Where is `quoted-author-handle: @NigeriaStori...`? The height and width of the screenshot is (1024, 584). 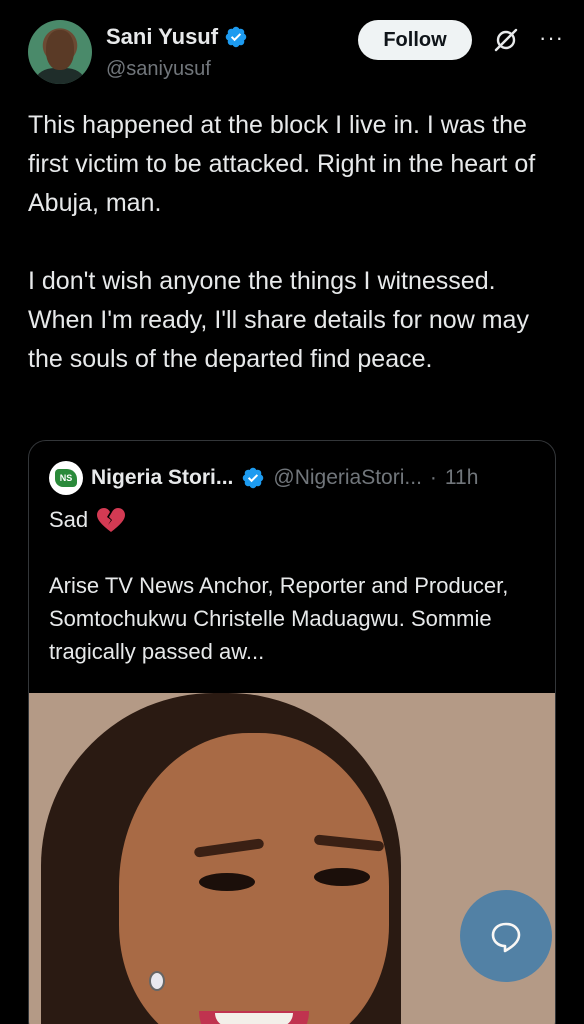
quoted-author-handle: @NigeriaStori... is located at coordinates (347, 477).